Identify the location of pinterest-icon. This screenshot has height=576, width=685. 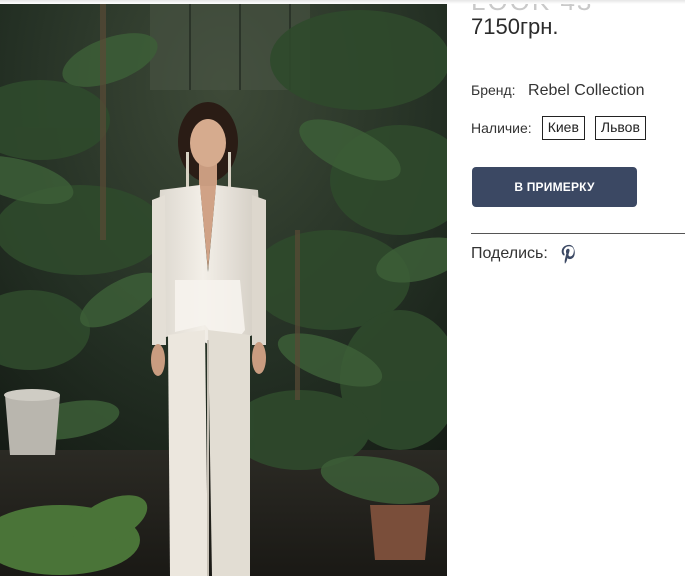
(569, 254).